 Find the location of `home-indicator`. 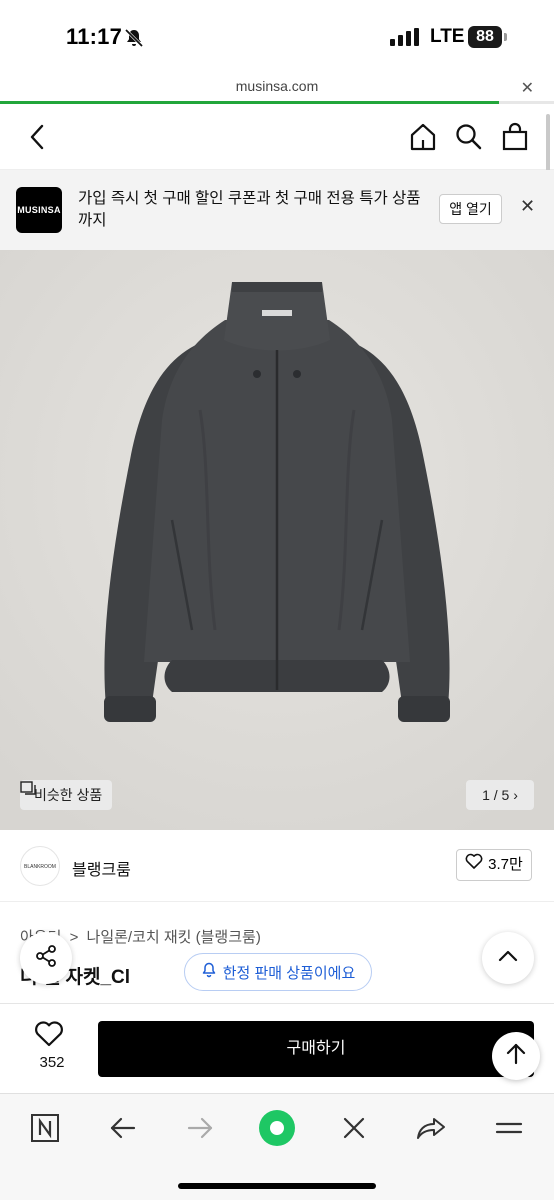

home-indicator is located at coordinates (277, 1186).